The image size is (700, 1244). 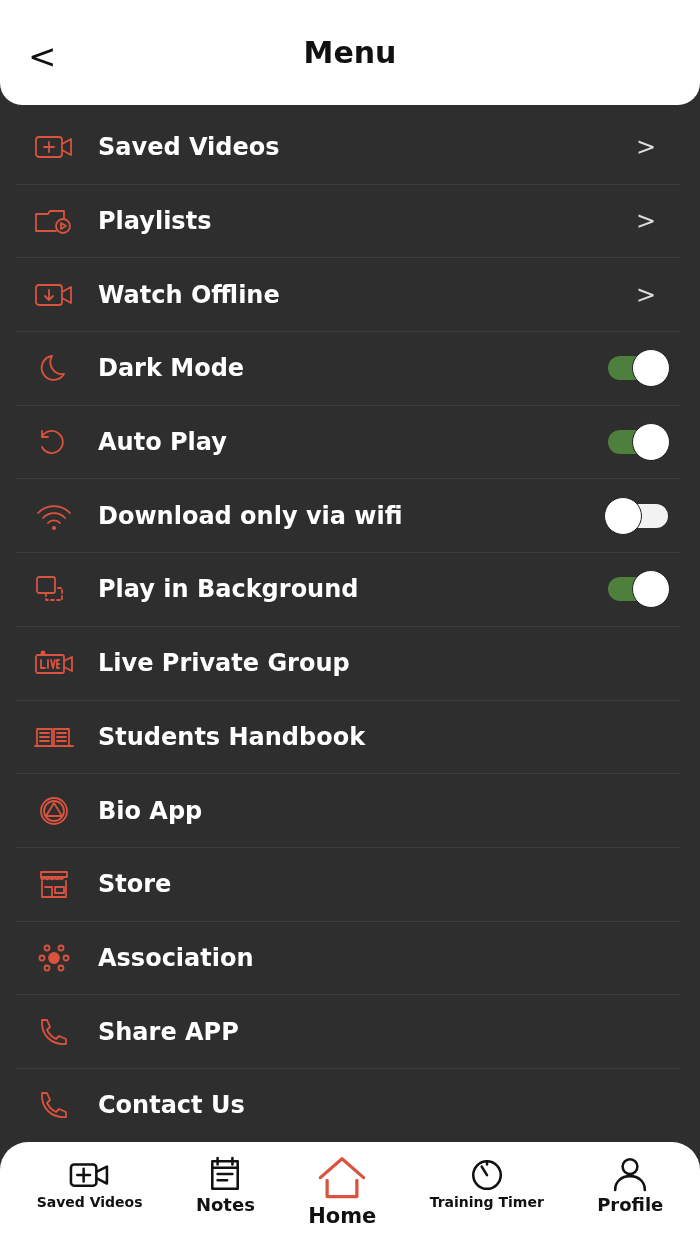 What do you see at coordinates (224, 663) in the screenshot?
I see `menu-item-label: Live Private Group` at bounding box center [224, 663].